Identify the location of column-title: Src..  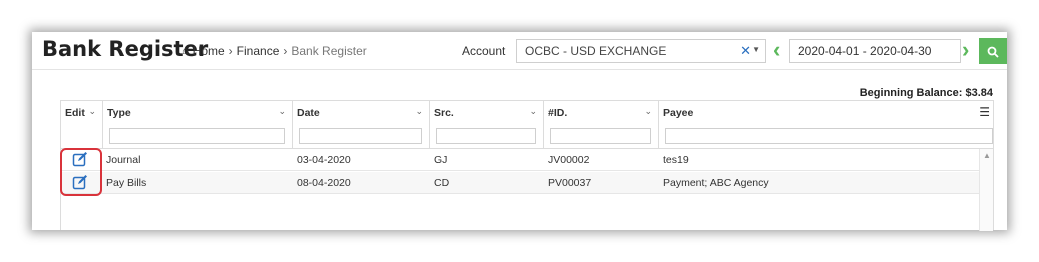
(444, 113).